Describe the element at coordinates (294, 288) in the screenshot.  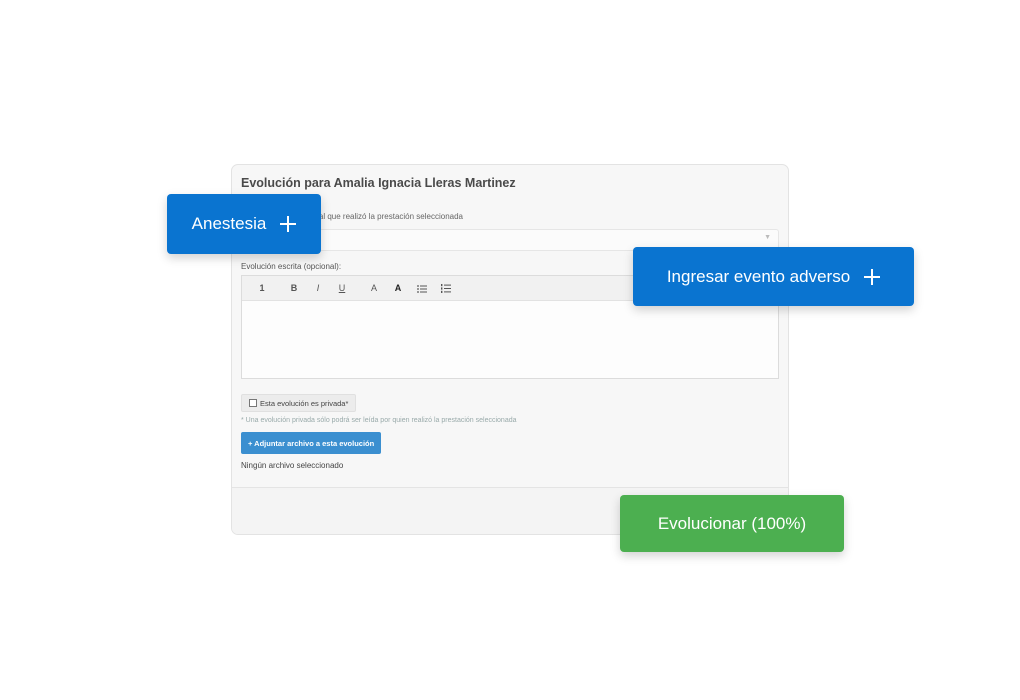
I see `bold-button: B` at that location.